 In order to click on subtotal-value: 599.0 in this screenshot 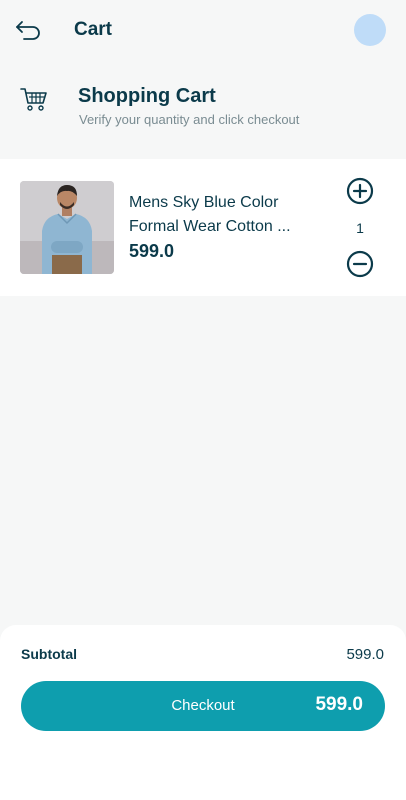, I will do `click(365, 654)`.